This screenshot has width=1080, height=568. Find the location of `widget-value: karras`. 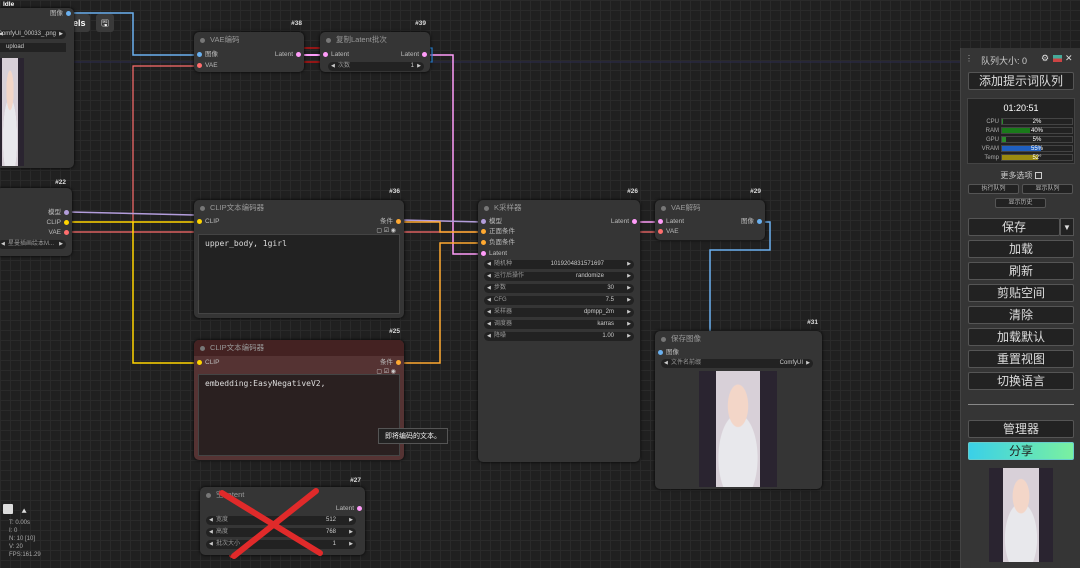

widget-value: karras is located at coordinates (605, 324).